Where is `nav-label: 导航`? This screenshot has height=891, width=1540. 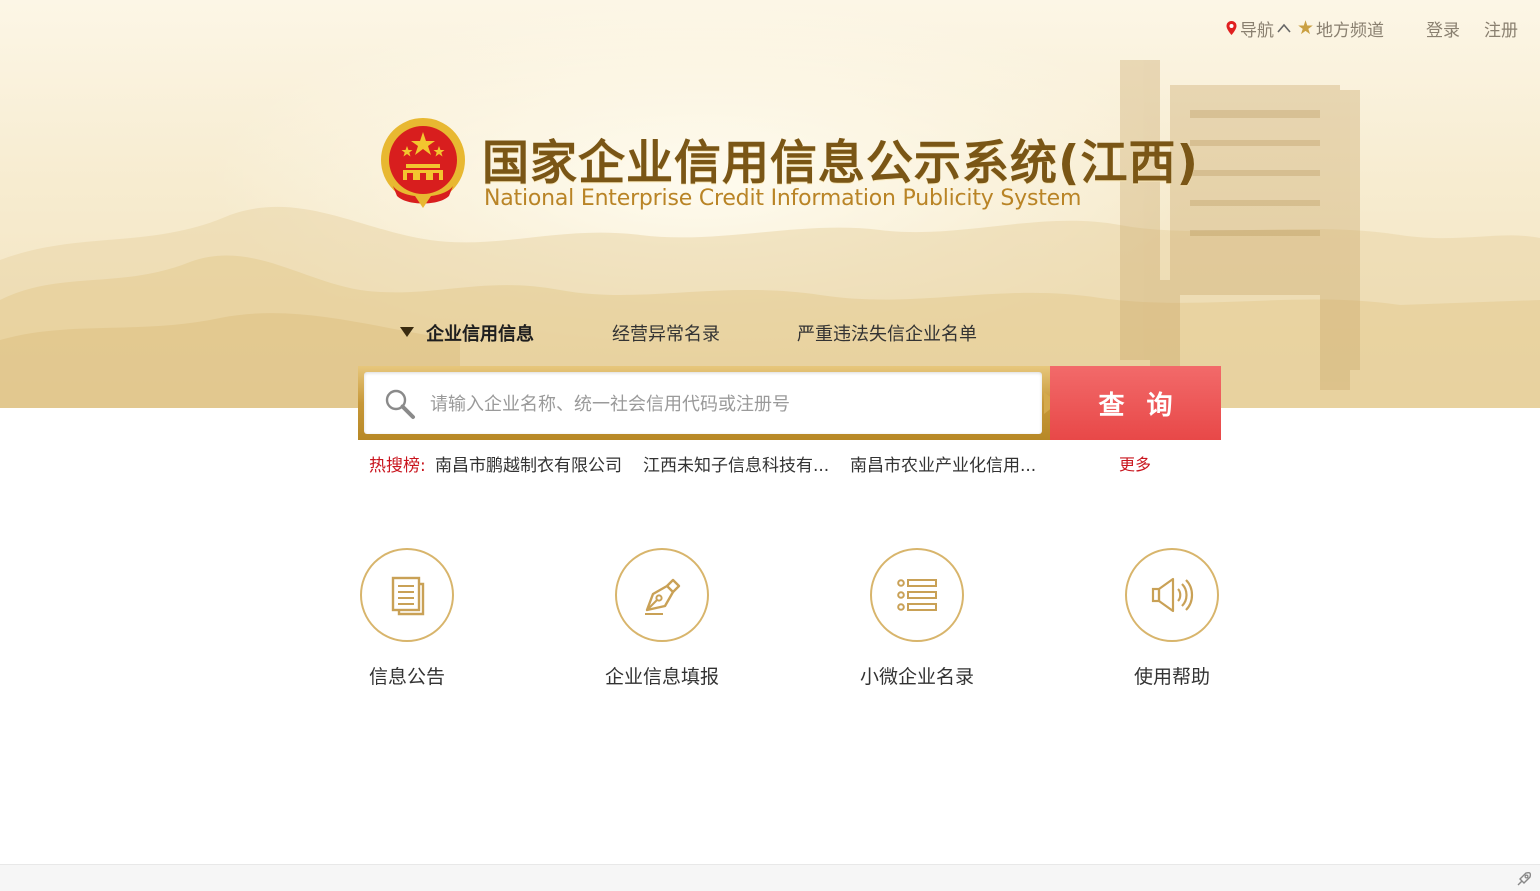 nav-label: 导航 is located at coordinates (1256, 30).